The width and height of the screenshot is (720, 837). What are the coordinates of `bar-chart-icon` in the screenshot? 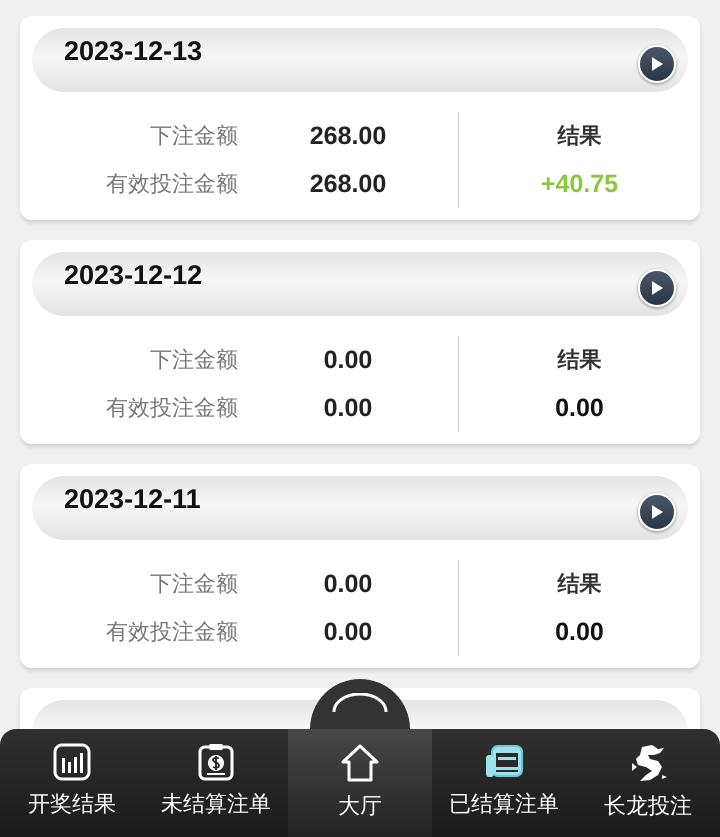 It's located at (72, 762).